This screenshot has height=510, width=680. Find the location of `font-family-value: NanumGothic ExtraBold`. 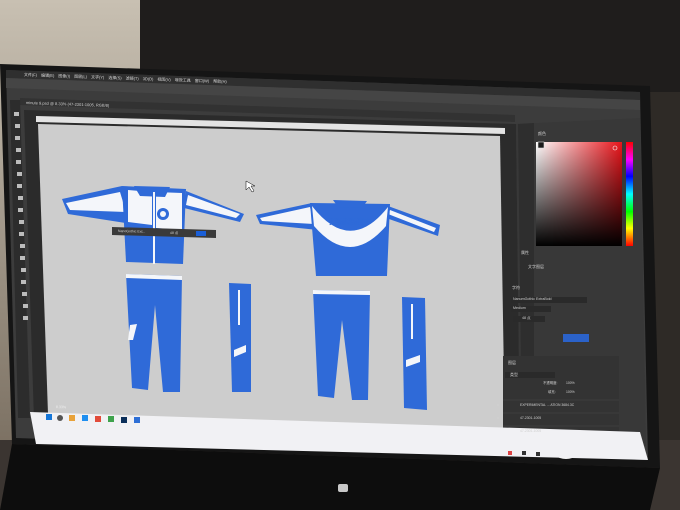

font-family-value: NanumGothic ExtraBold is located at coordinates (532, 299).